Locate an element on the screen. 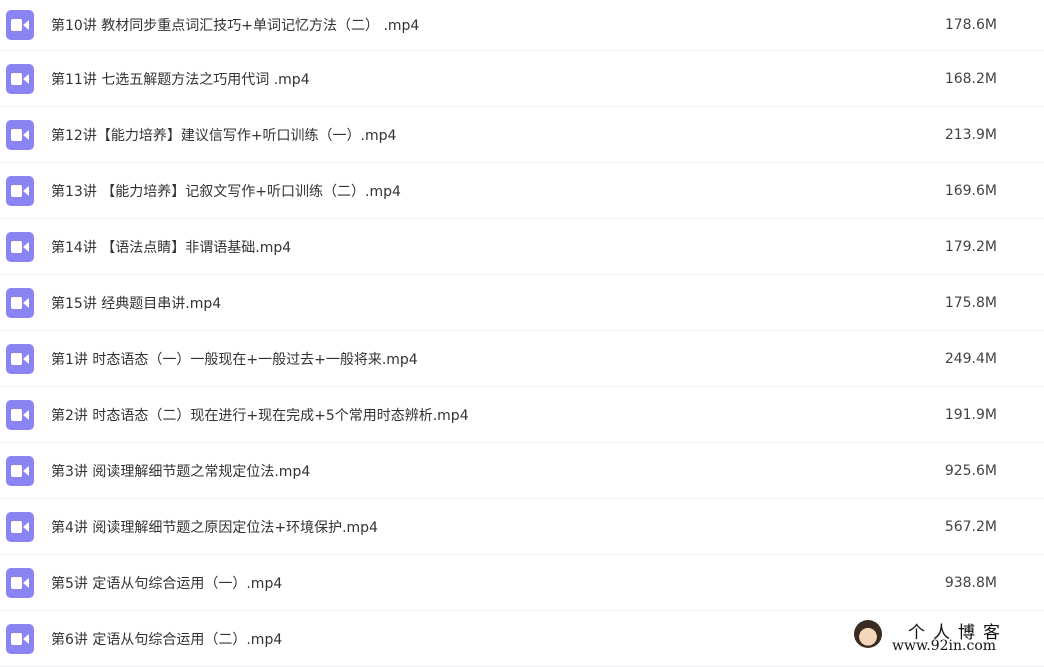  file-row: 第15讲 经典题目串讲.mp4 175.8M is located at coordinates (522, 303).